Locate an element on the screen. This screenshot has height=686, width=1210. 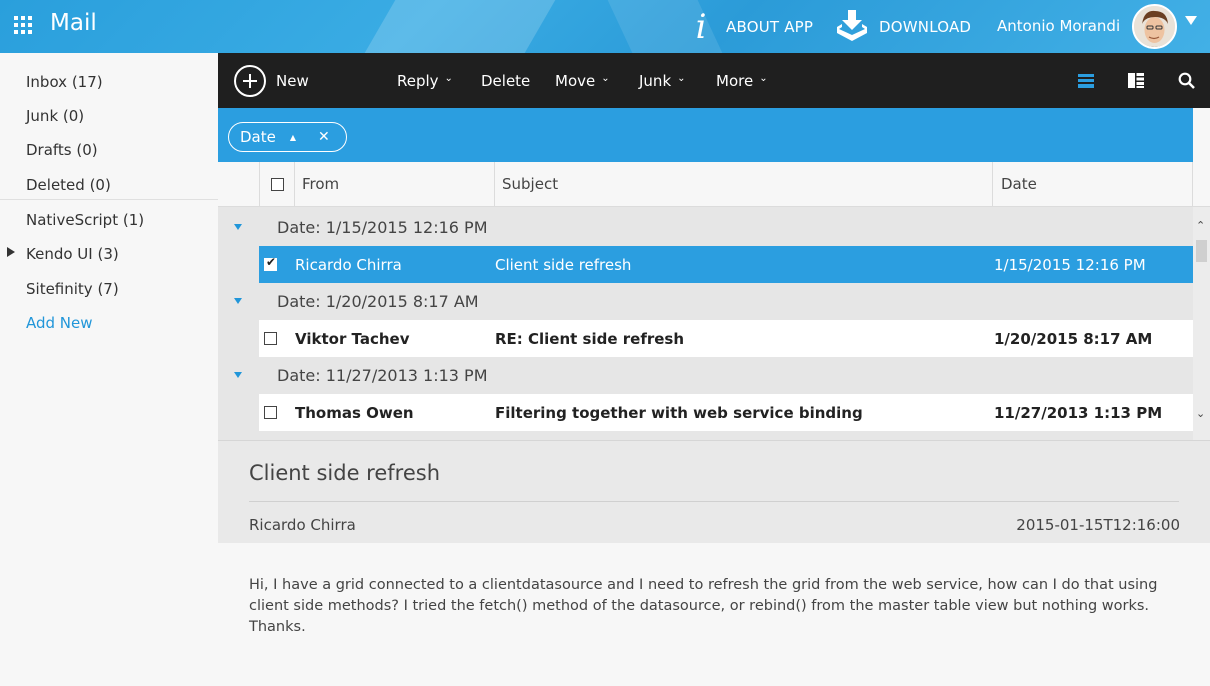
row-date: 1/20/2015 8:17 AM is located at coordinates (1073, 339).